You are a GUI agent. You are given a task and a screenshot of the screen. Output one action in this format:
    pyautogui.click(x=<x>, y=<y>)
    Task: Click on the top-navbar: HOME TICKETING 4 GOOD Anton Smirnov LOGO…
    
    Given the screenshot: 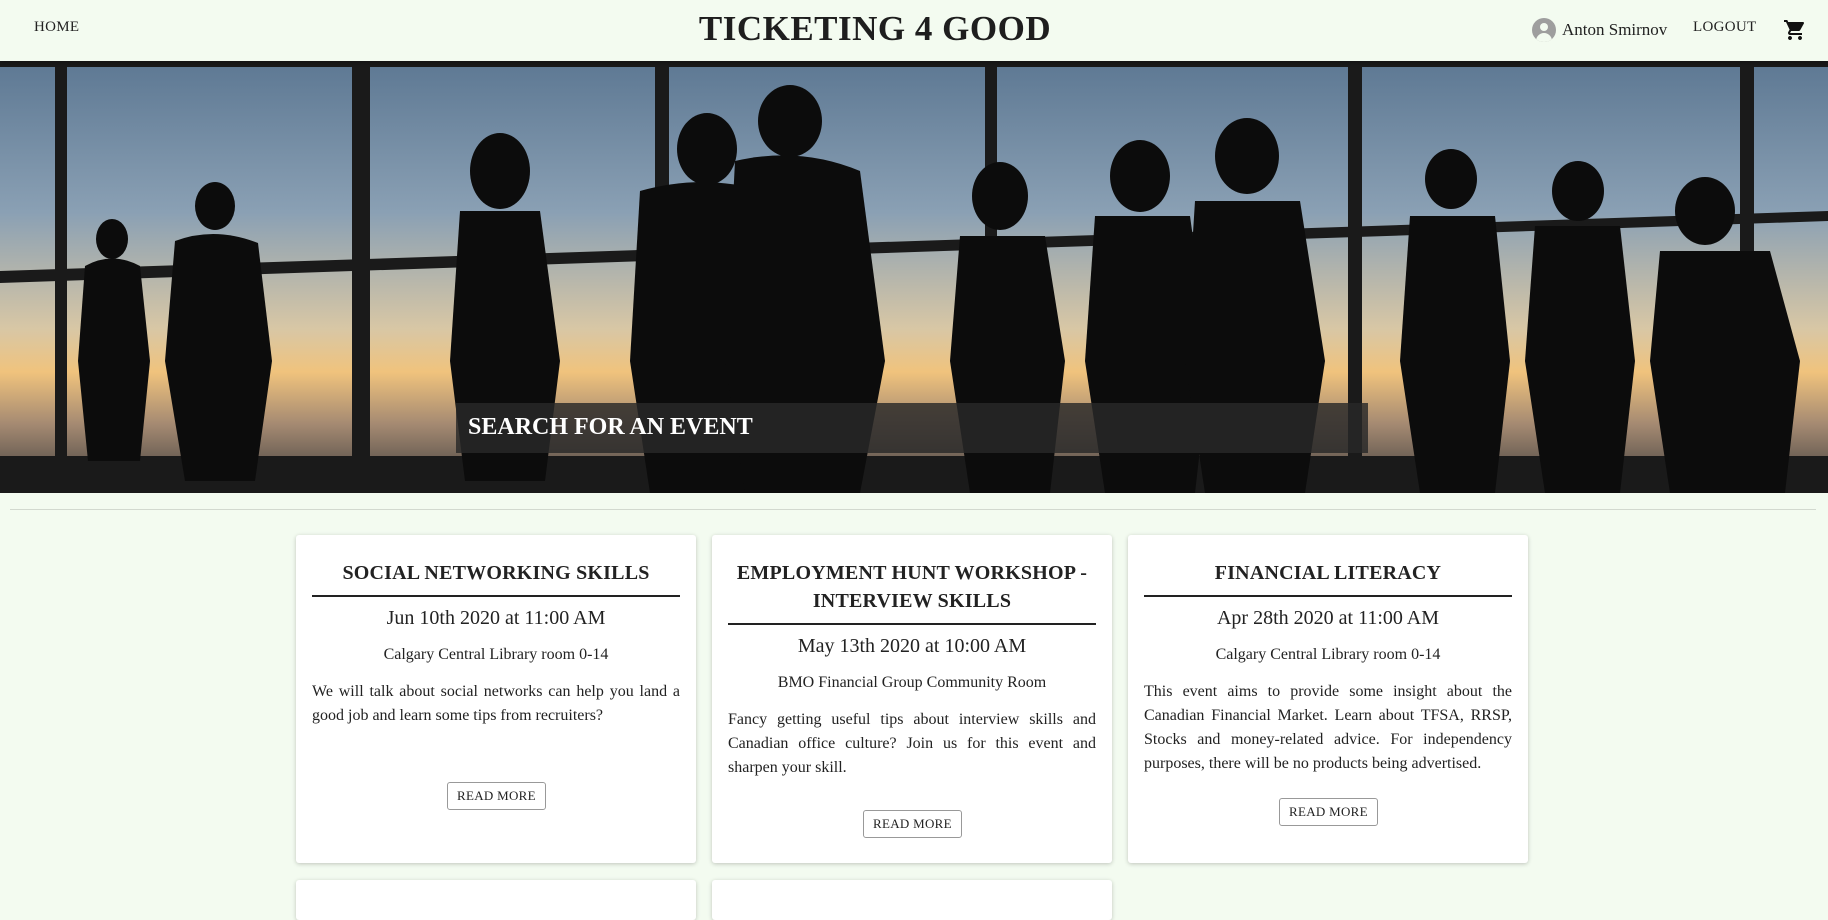 What is the action you would take?
    pyautogui.click(x=914, y=30)
    